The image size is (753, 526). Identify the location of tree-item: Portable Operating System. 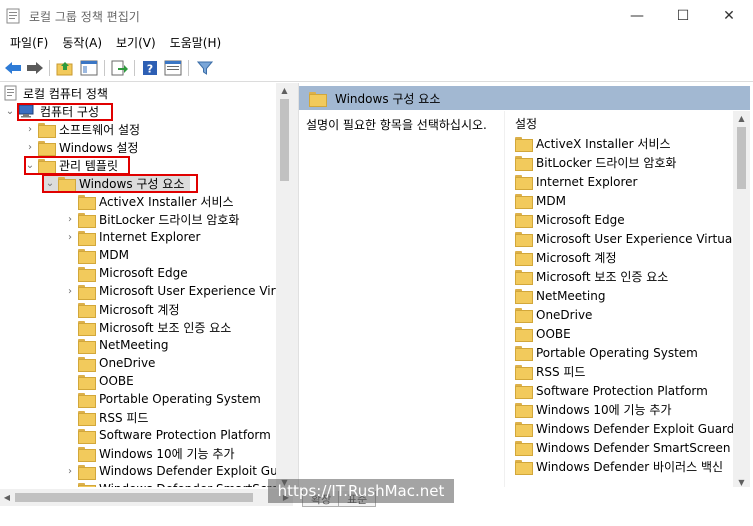
(162, 399).